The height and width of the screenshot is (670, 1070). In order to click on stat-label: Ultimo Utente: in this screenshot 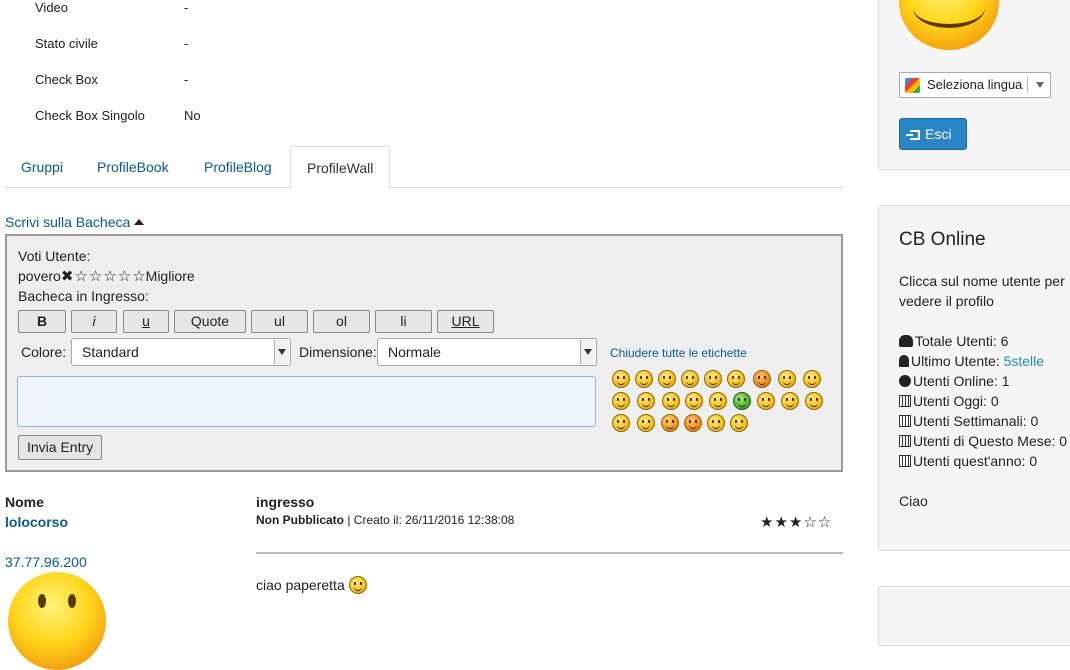, I will do `click(957, 361)`.